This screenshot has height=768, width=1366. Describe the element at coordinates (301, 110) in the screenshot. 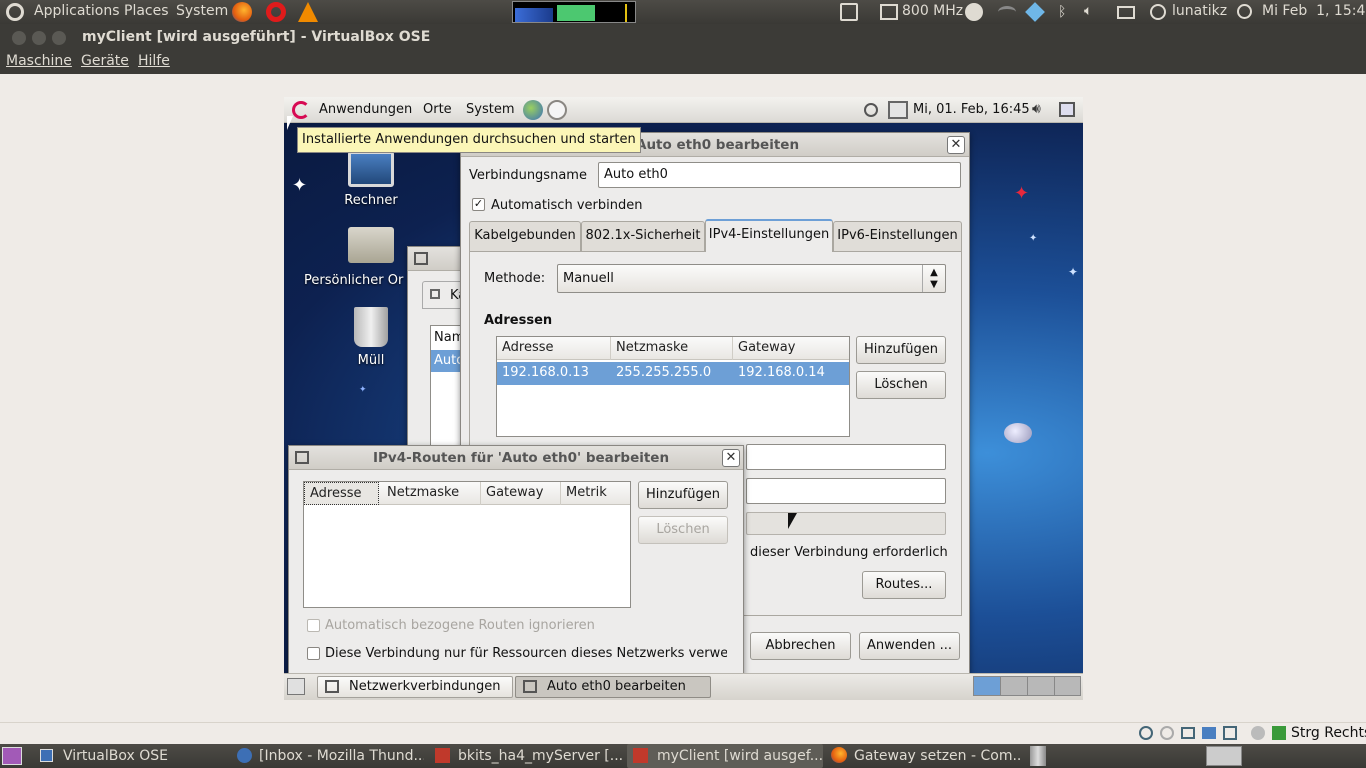

I see `debian-logo-icon` at that location.